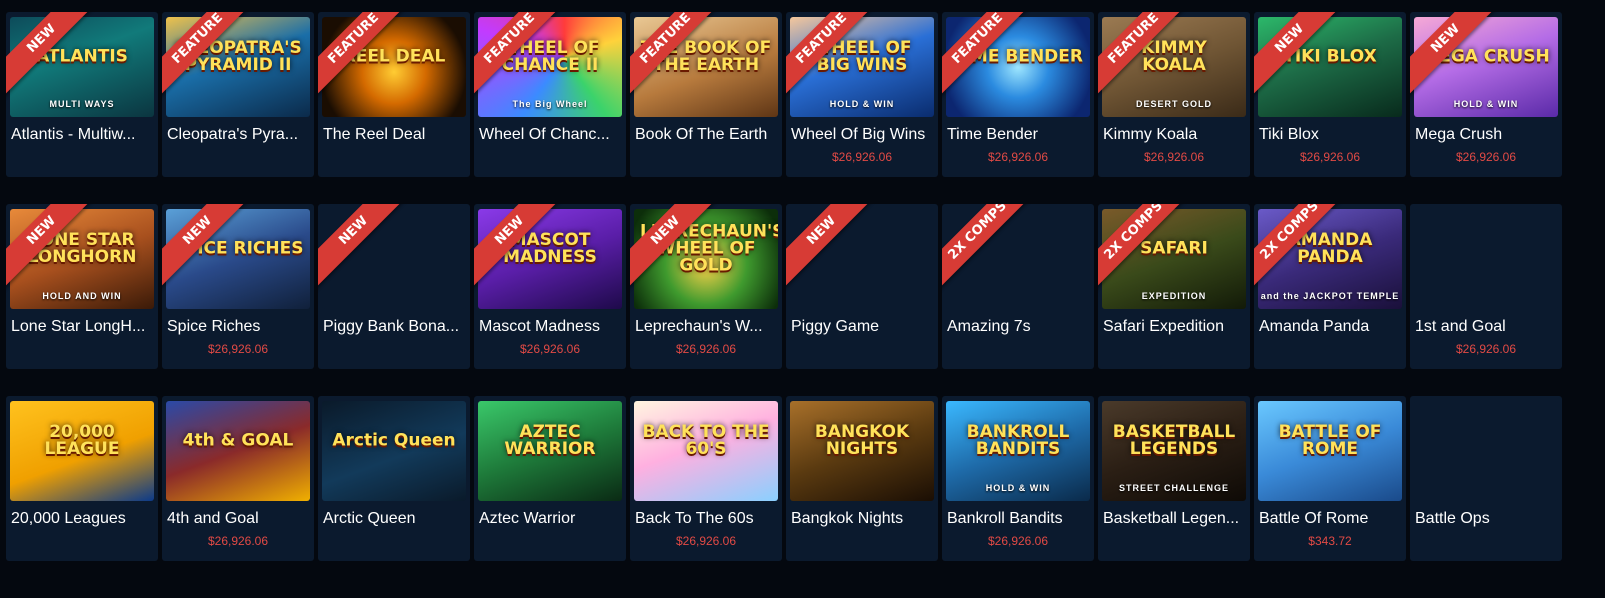 This screenshot has height=598, width=1605. What do you see at coordinates (863, 327) in the screenshot?
I see `game-title: Piggy Game` at bounding box center [863, 327].